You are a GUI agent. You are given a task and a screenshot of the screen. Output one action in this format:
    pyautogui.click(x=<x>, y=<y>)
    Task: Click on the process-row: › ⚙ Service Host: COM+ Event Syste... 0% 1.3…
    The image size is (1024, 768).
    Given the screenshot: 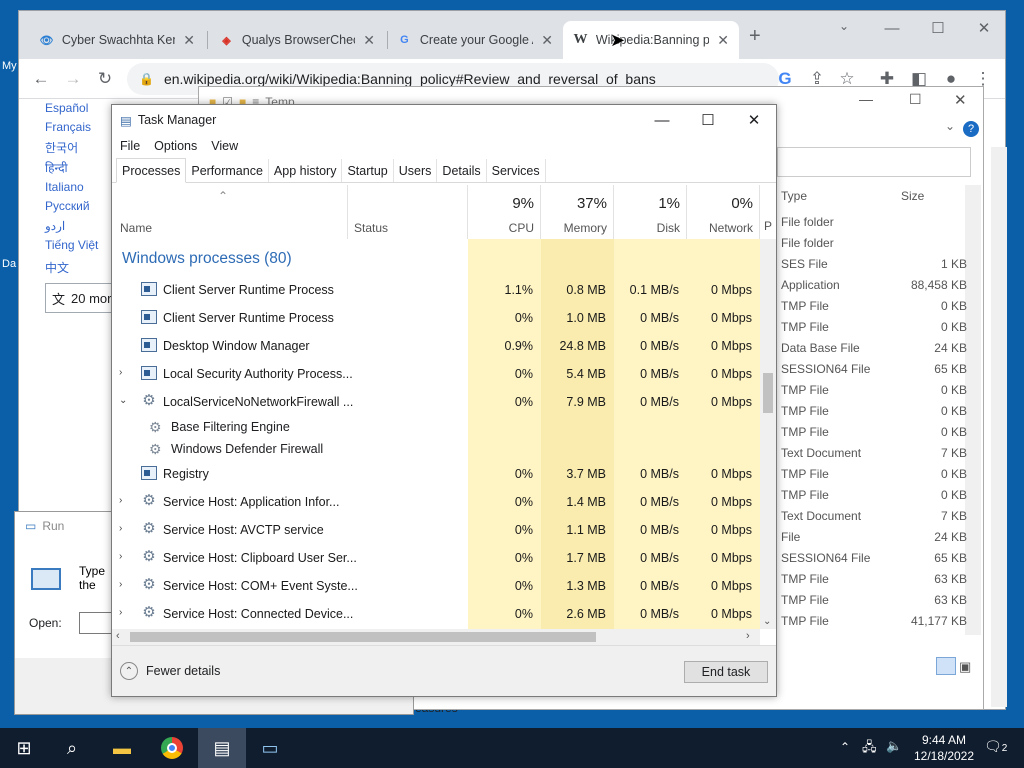 What is the action you would take?
    pyautogui.click(x=435, y=586)
    